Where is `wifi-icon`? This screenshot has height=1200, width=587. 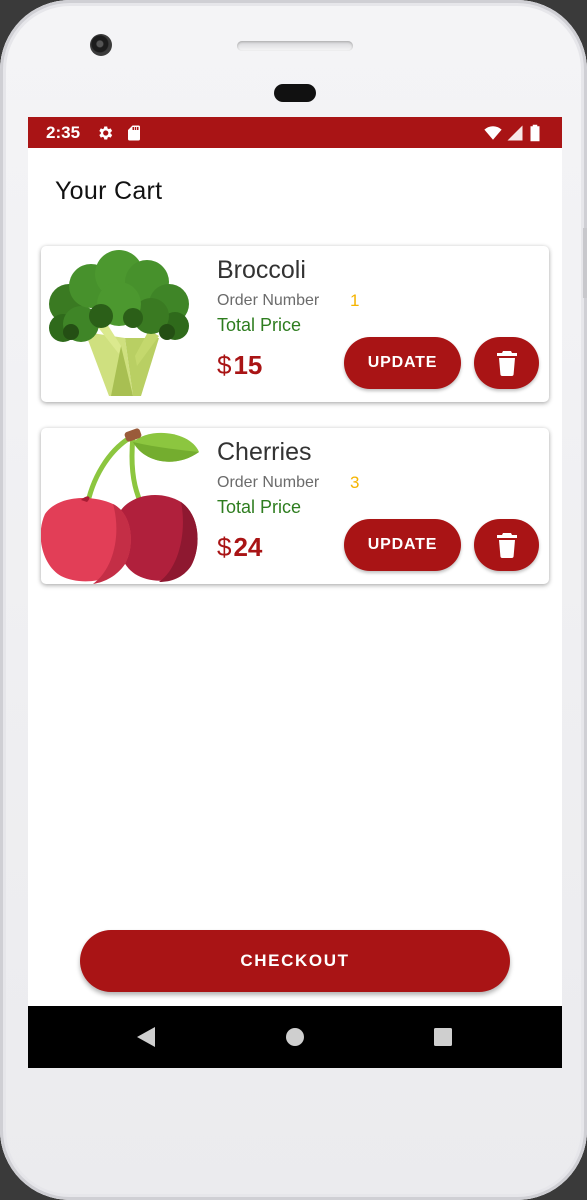
wifi-icon is located at coordinates (493, 133).